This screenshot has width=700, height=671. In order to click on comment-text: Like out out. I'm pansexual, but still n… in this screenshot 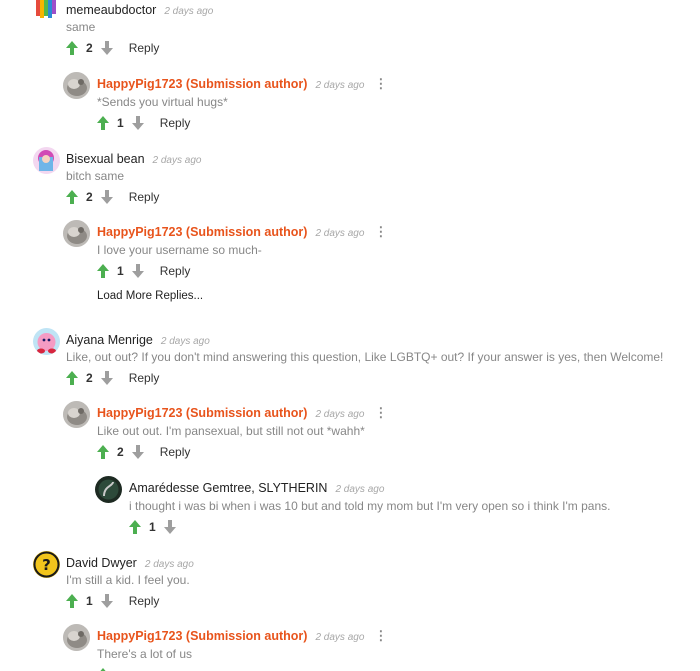, I will do `click(231, 431)`.